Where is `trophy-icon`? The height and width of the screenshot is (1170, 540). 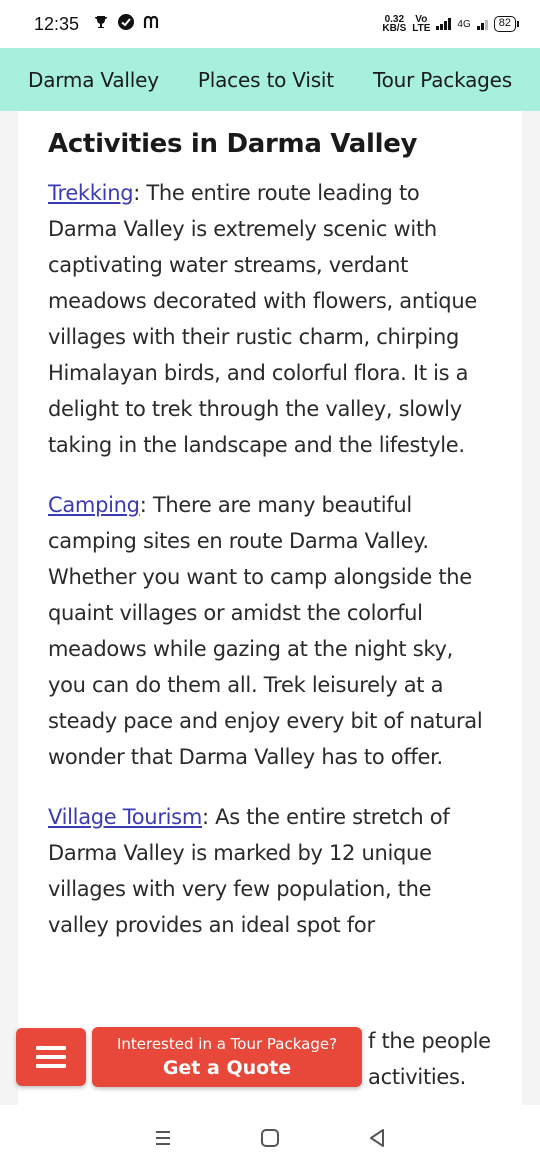
trophy-icon is located at coordinates (101, 24).